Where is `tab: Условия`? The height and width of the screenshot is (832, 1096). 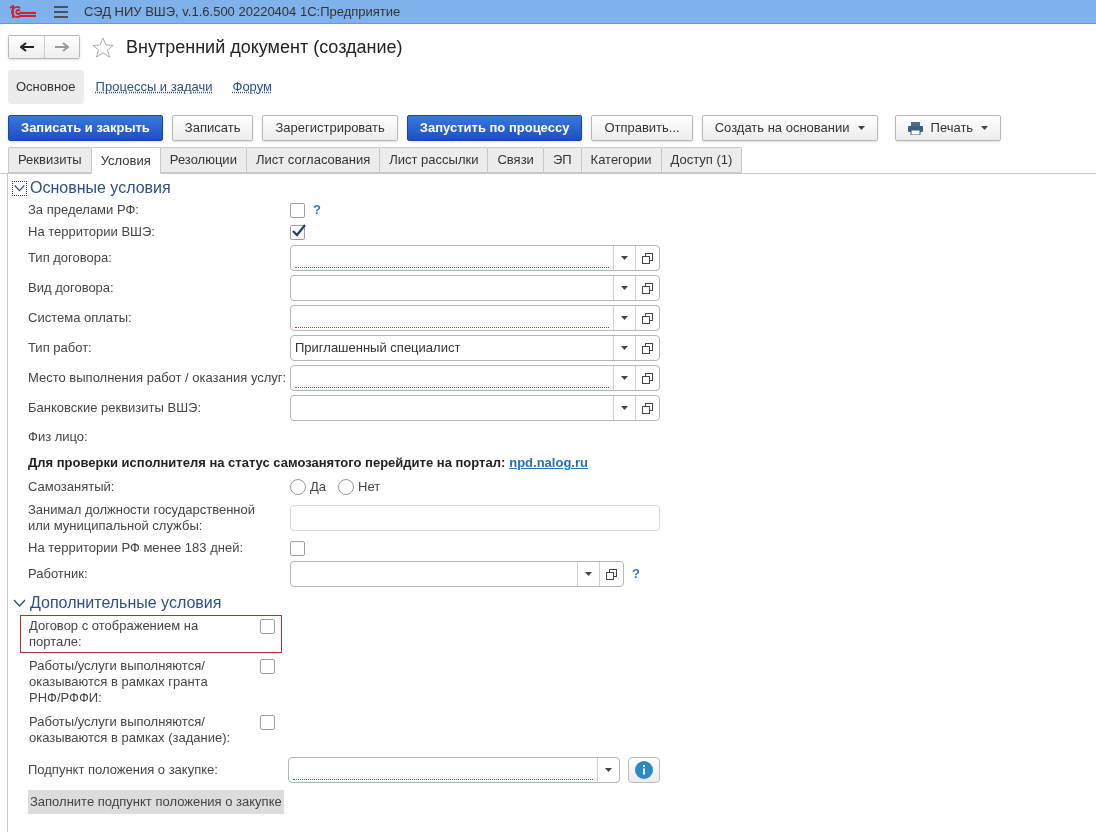
tab: Условия is located at coordinates (125, 160).